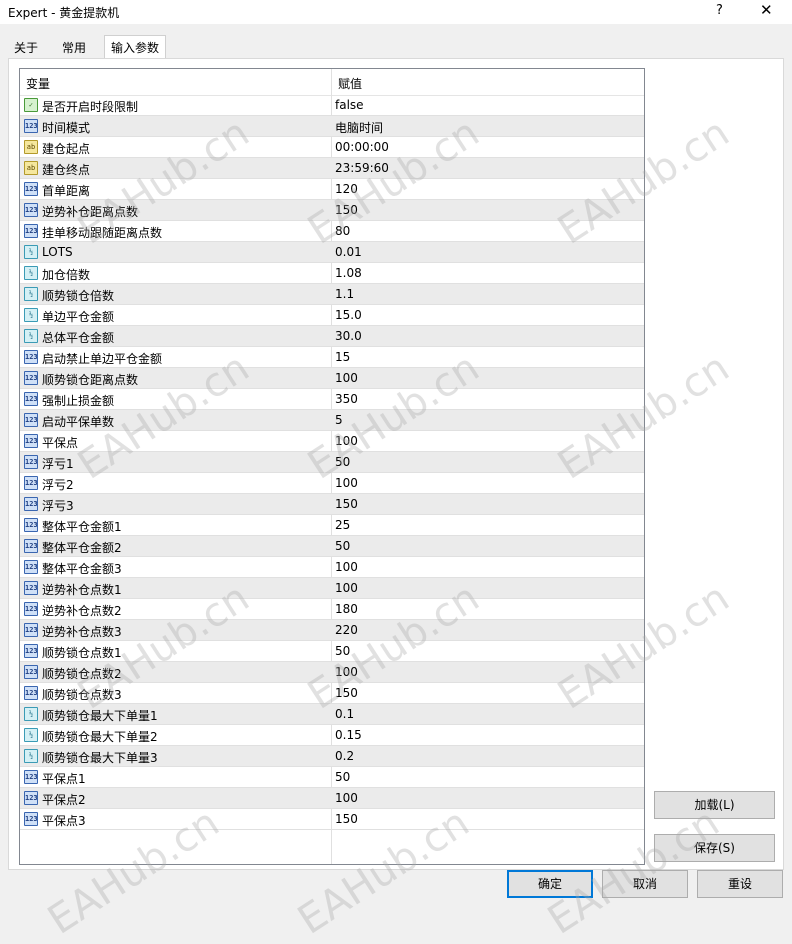  Describe the element at coordinates (332, 462) in the screenshot. I see `table-row: 123 浮亏1 50` at that location.